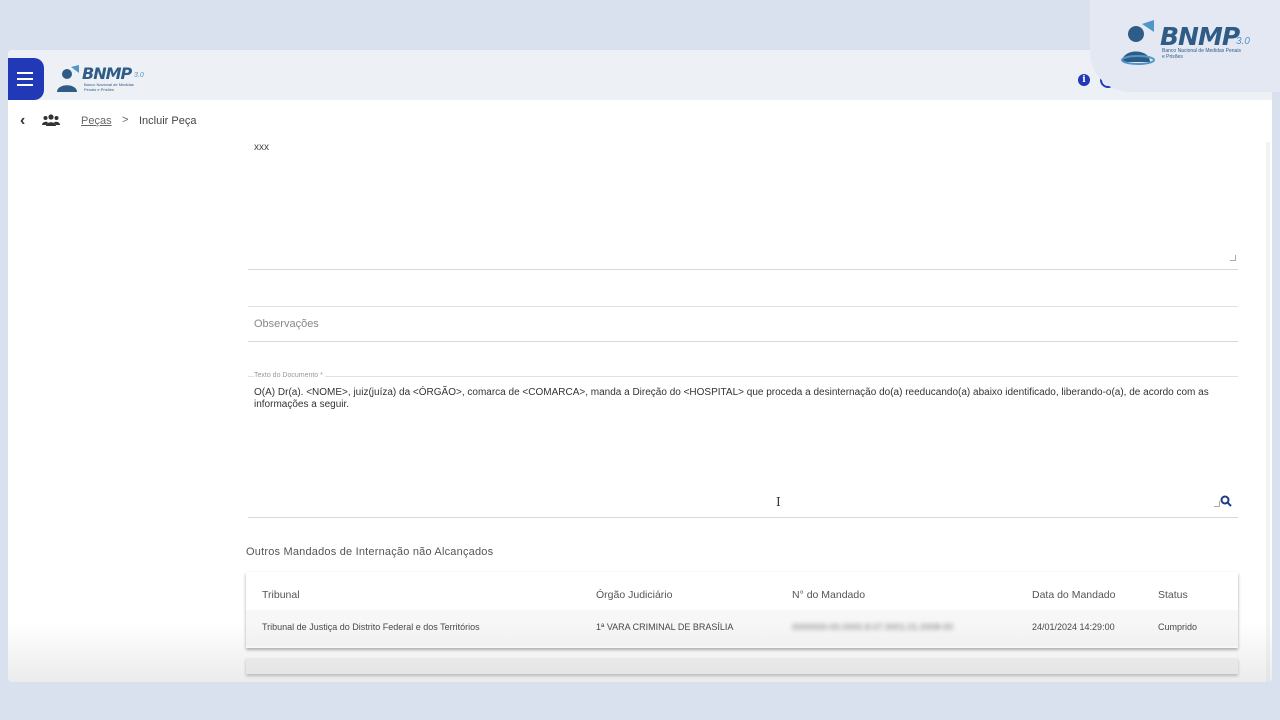  I want to click on resize-handle, so click(1233, 258).